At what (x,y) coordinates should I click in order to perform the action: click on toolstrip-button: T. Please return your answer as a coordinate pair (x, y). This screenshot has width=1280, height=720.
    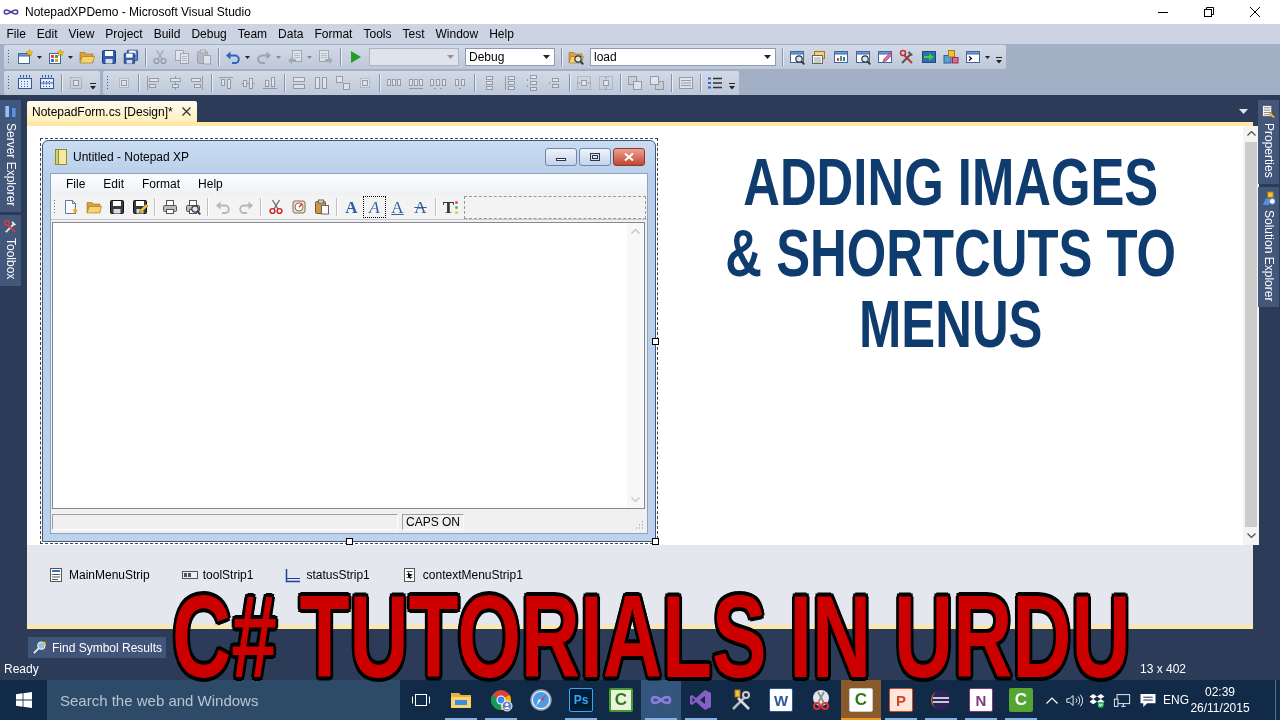
    Looking at the image, I should click on (450, 207).